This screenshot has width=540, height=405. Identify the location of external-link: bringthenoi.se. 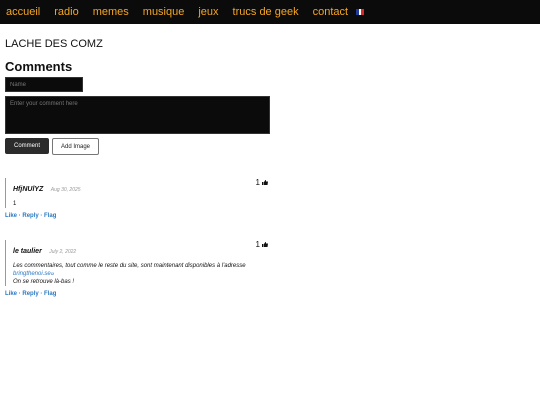
(32, 274).